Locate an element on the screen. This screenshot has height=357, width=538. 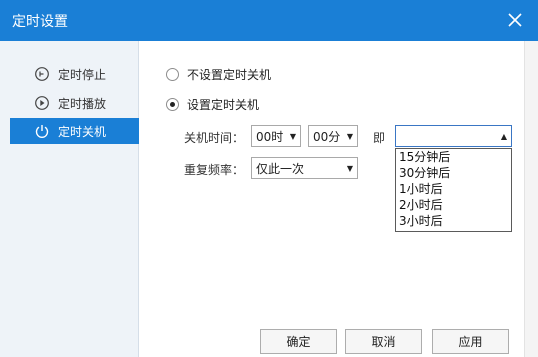
chevron-up-icon: ▲ is located at coordinates (504, 136).